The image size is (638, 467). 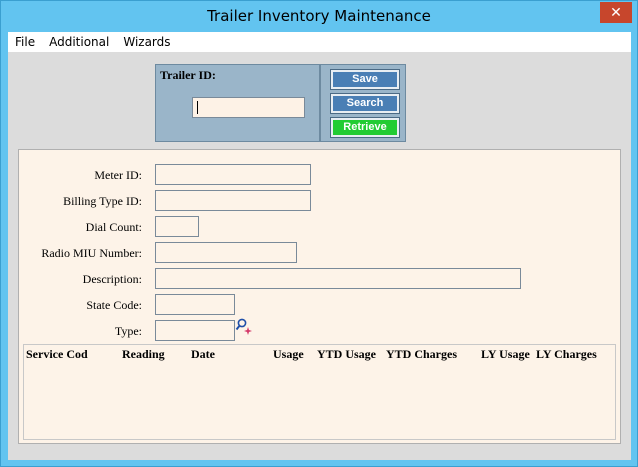 I want to click on col-header-usage: Usage, so click(x=288, y=354).